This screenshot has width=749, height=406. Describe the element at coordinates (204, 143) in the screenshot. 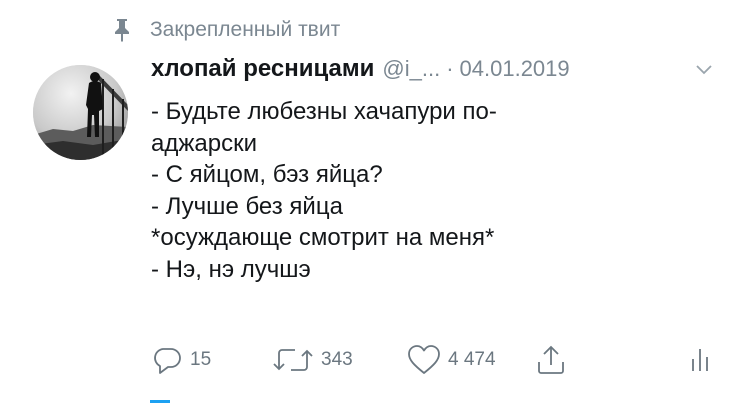

I see `tweet-line: аджарски` at that location.